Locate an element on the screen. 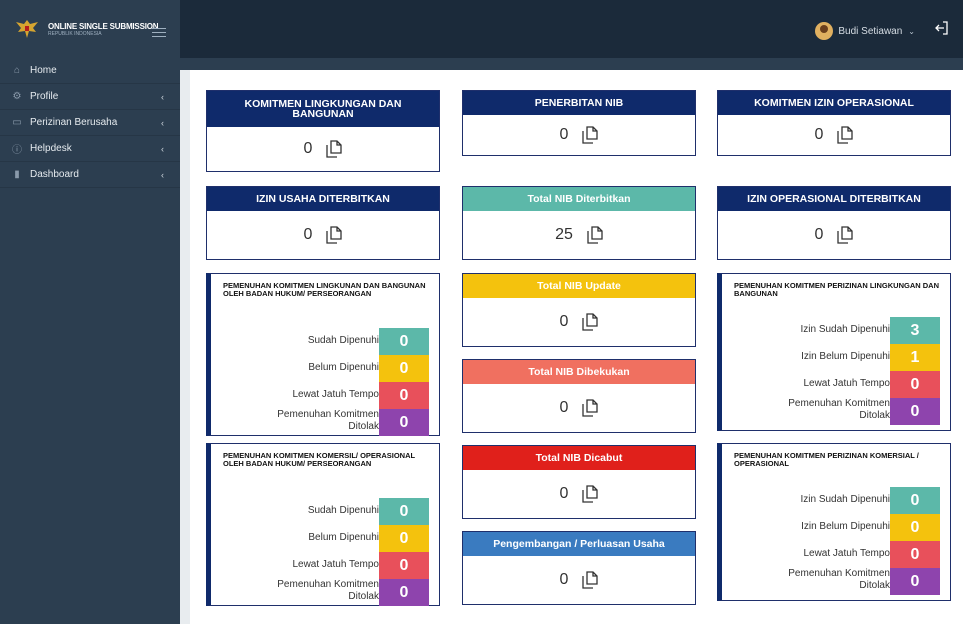  menu-toggle-icon is located at coordinates (159, 34).